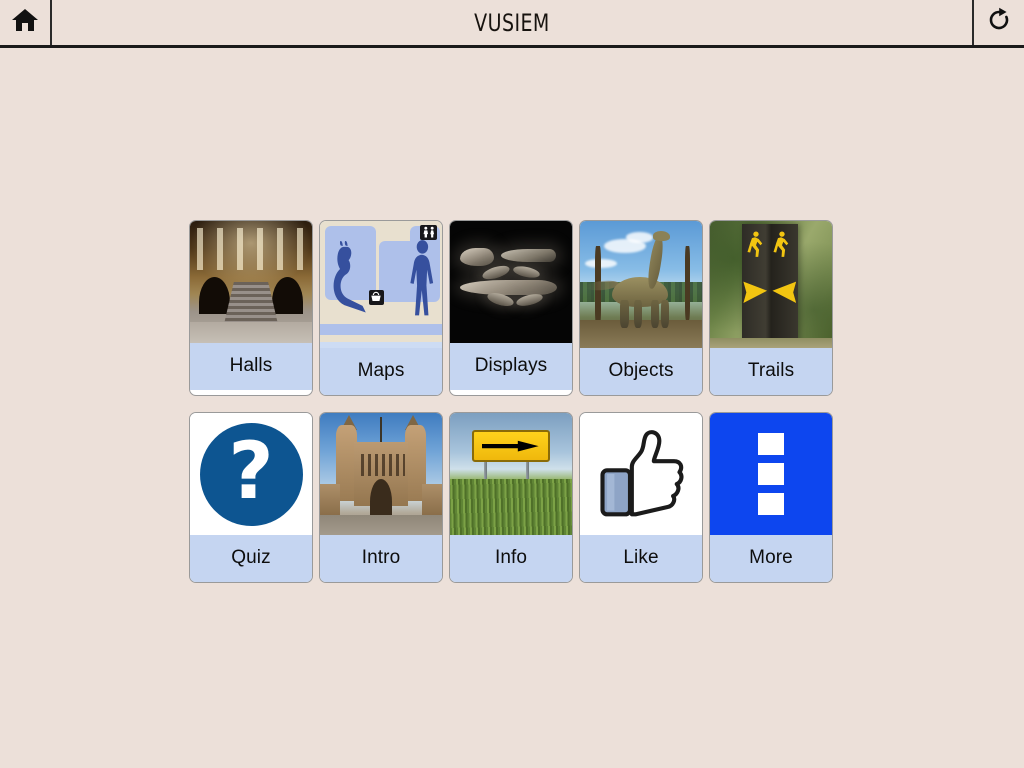  I want to click on tile-label-displays: Displays, so click(511, 366).